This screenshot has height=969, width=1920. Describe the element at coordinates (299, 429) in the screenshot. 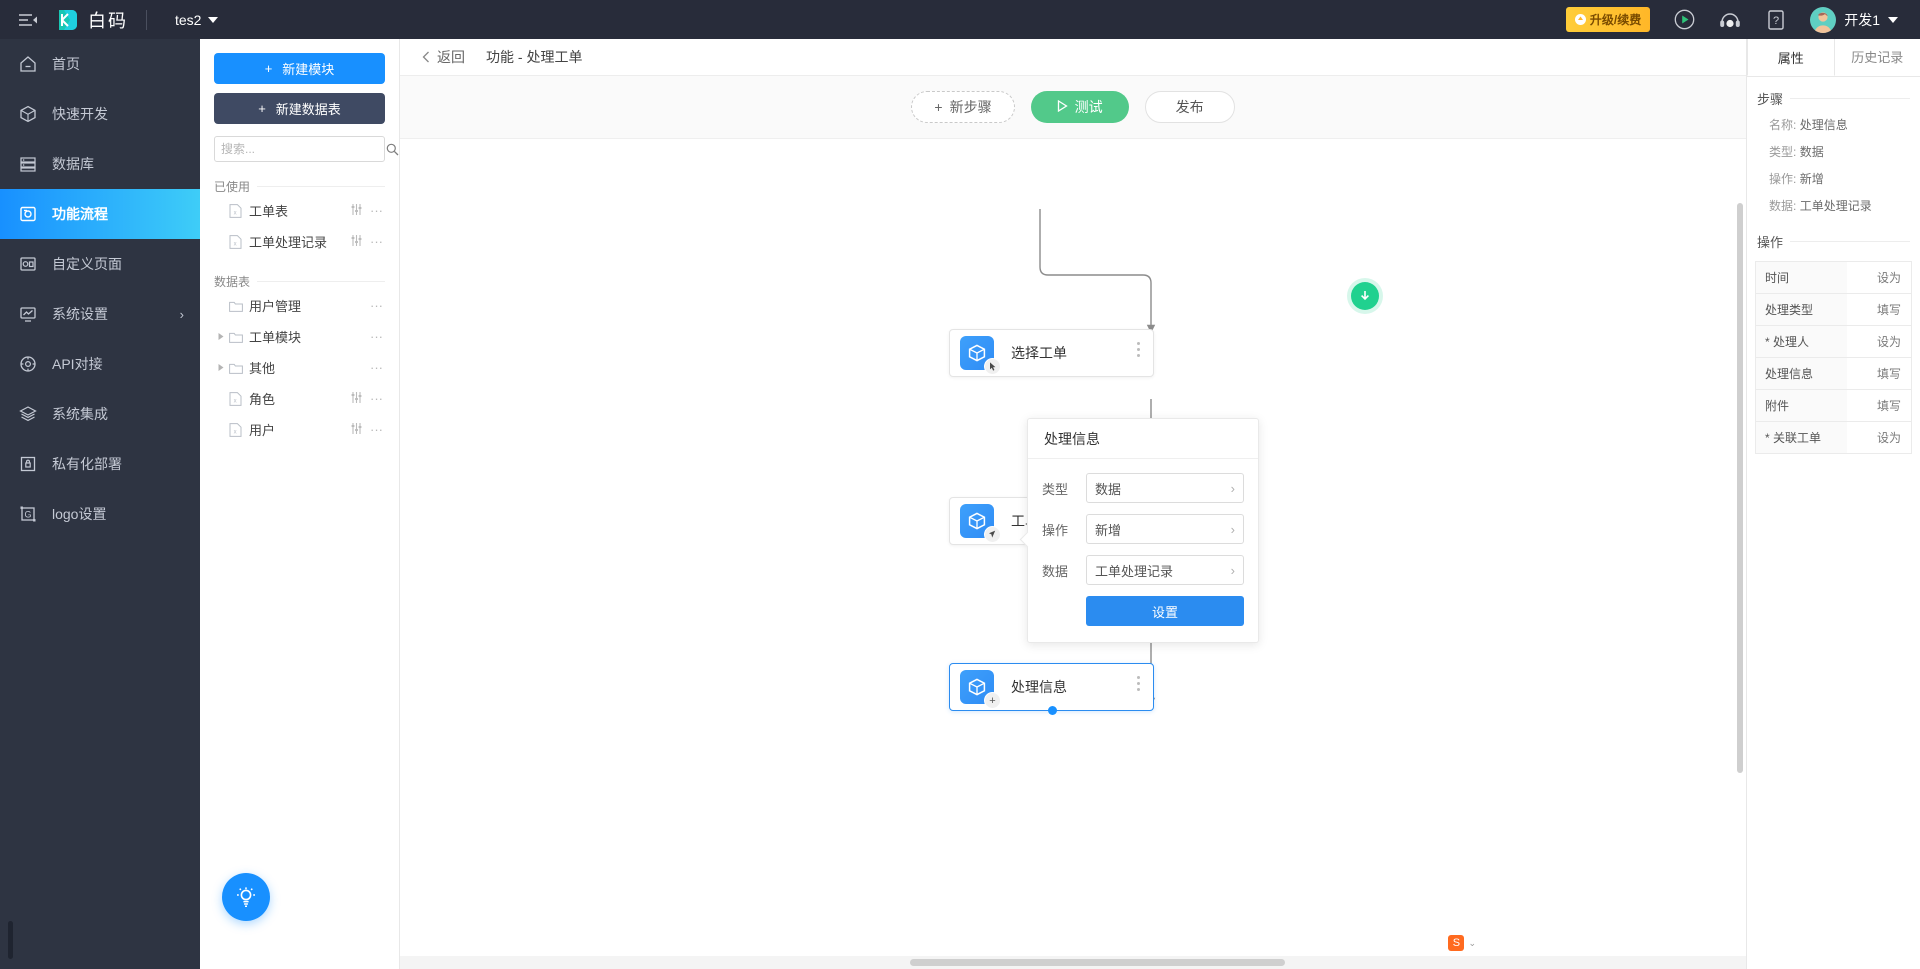

I see `list-item: x 用户 ···` at that location.